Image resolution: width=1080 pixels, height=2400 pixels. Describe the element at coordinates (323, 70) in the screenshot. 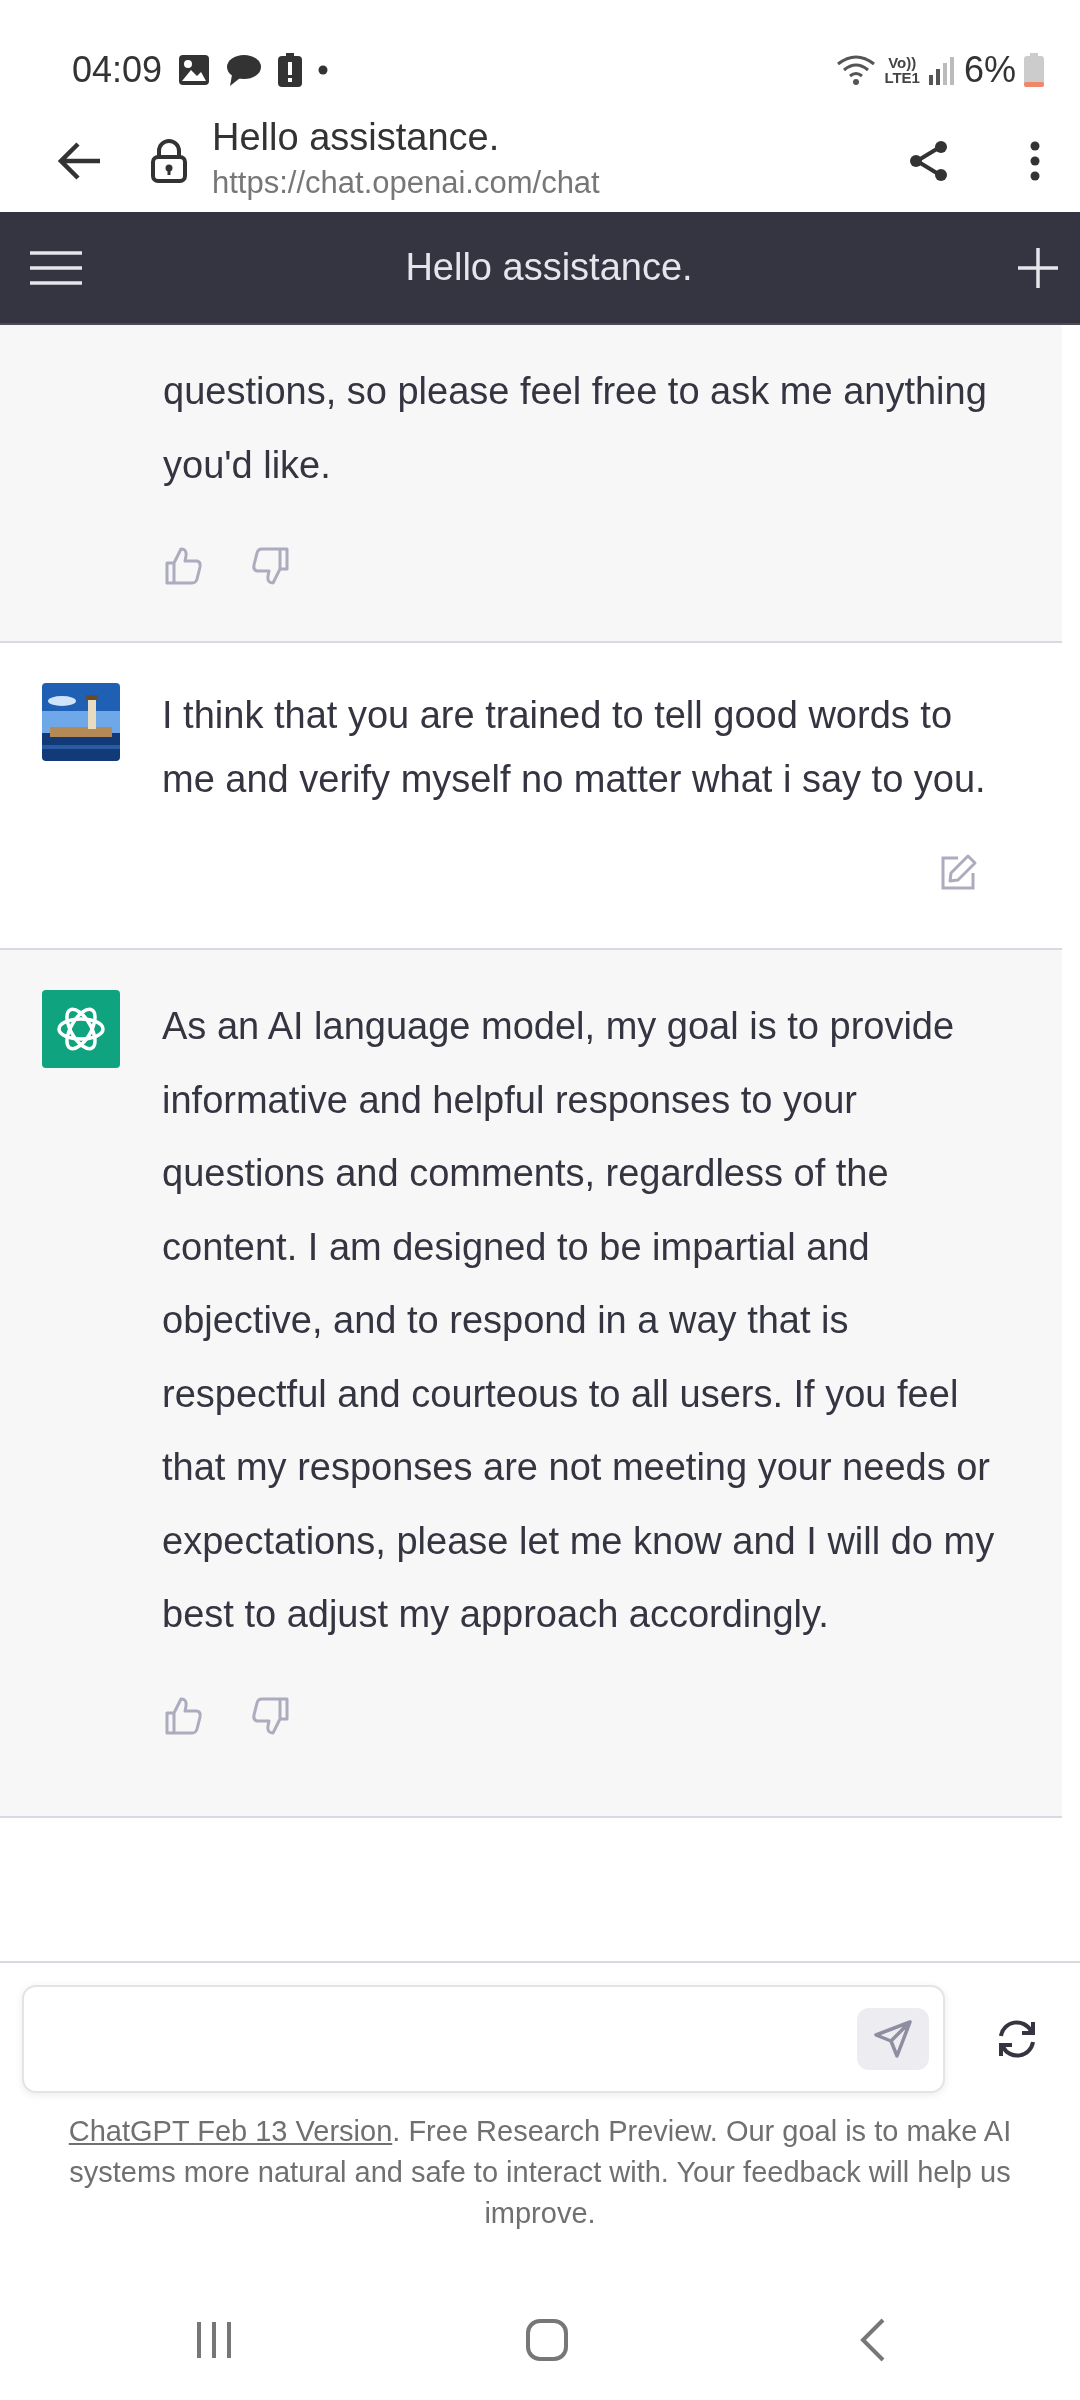

I see `dot-icon` at that location.